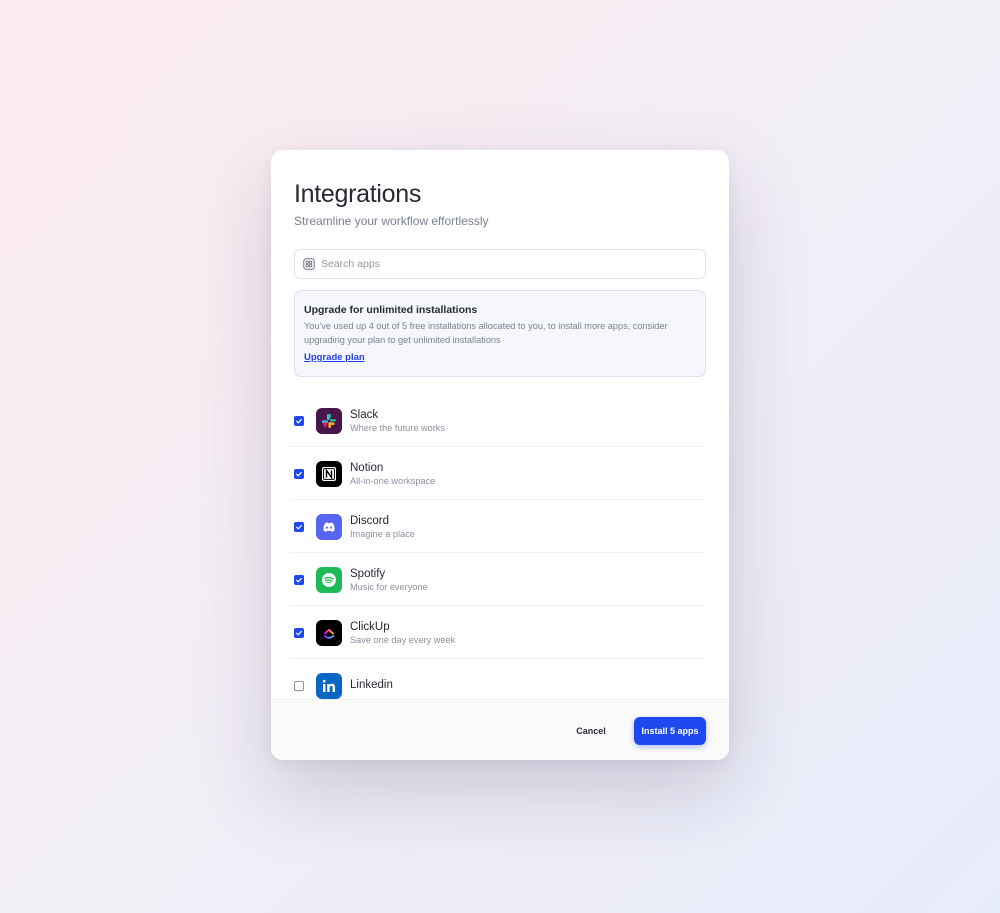 The width and height of the screenshot is (1000, 913). Describe the element at coordinates (497, 420) in the screenshot. I see `list-item-slack: Slack Where the future works` at that location.